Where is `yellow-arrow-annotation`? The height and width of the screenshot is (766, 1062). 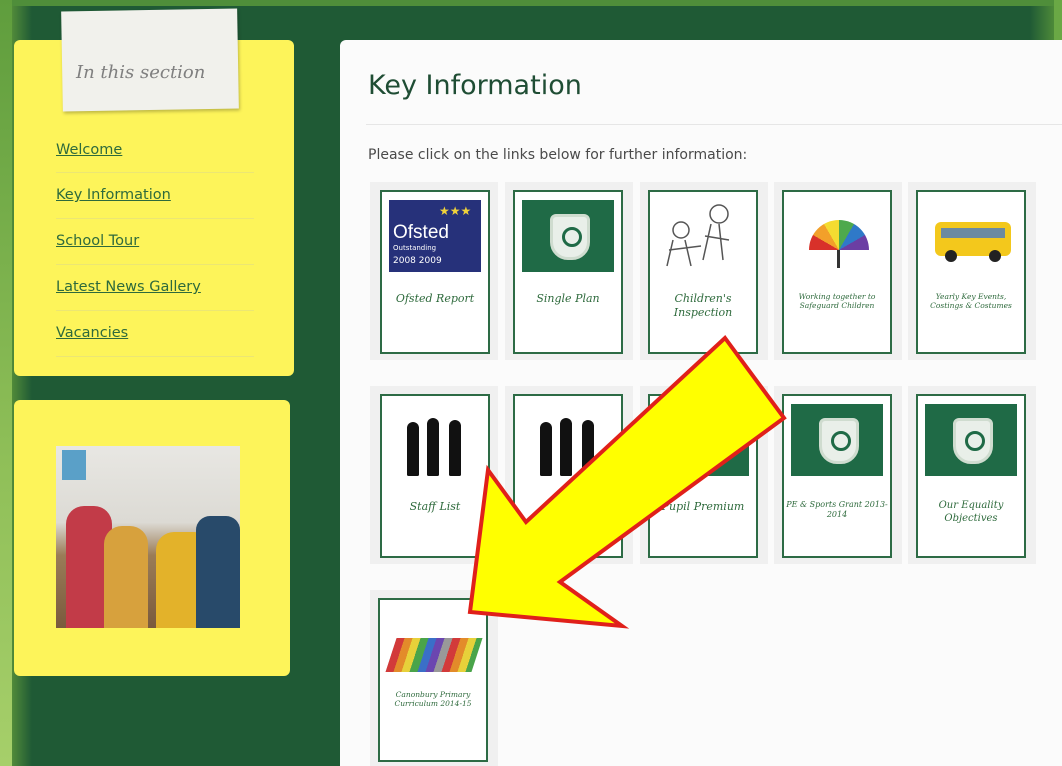
yellow-arrow-annotation is located at coordinates (627, 482).